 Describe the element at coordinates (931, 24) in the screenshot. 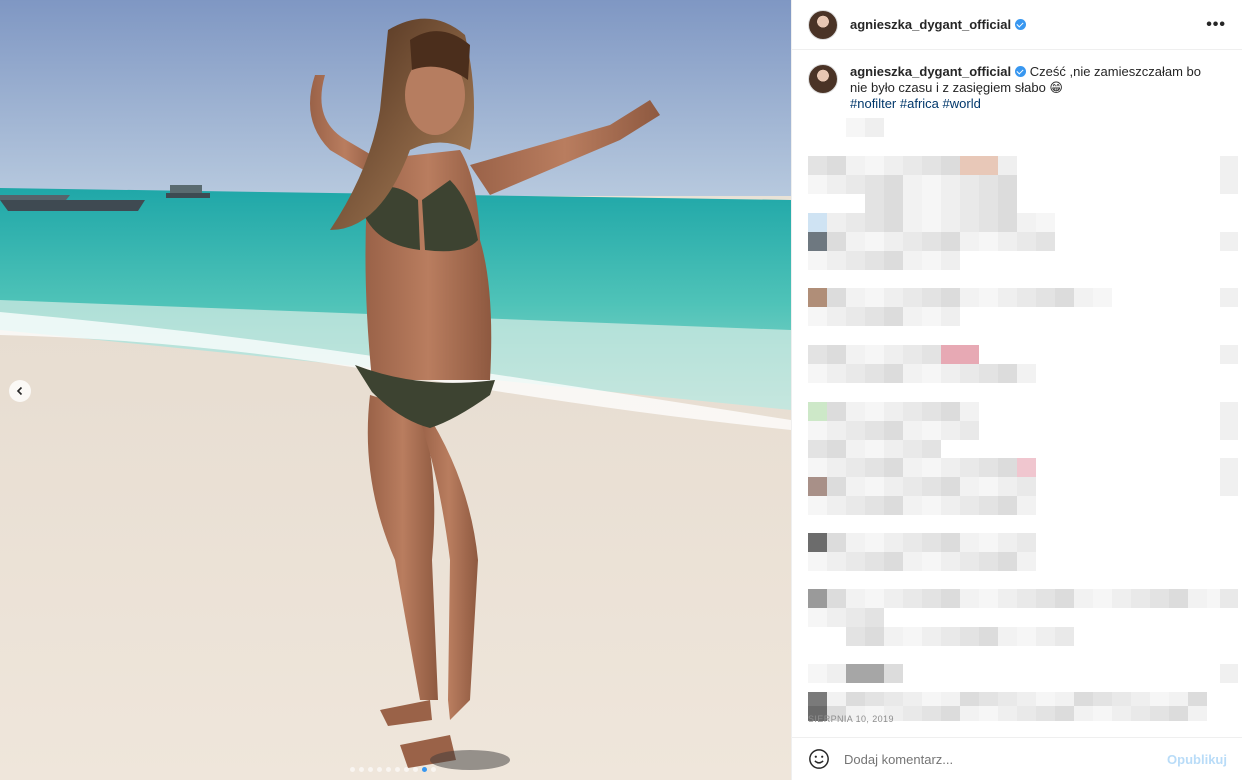

I see `username-label: agnieszka_dygant_official` at that location.